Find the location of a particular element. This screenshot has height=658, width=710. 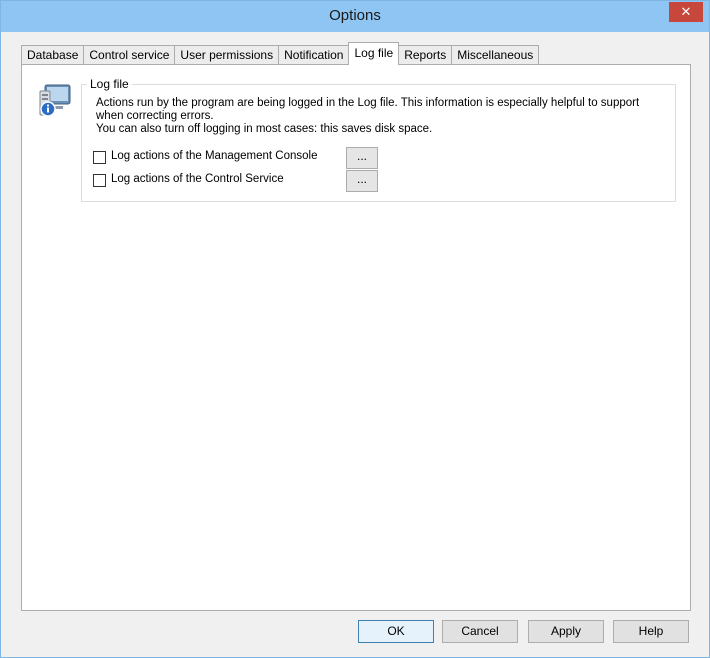

cancel-button: Cancel is located at coordinates (480, 631).